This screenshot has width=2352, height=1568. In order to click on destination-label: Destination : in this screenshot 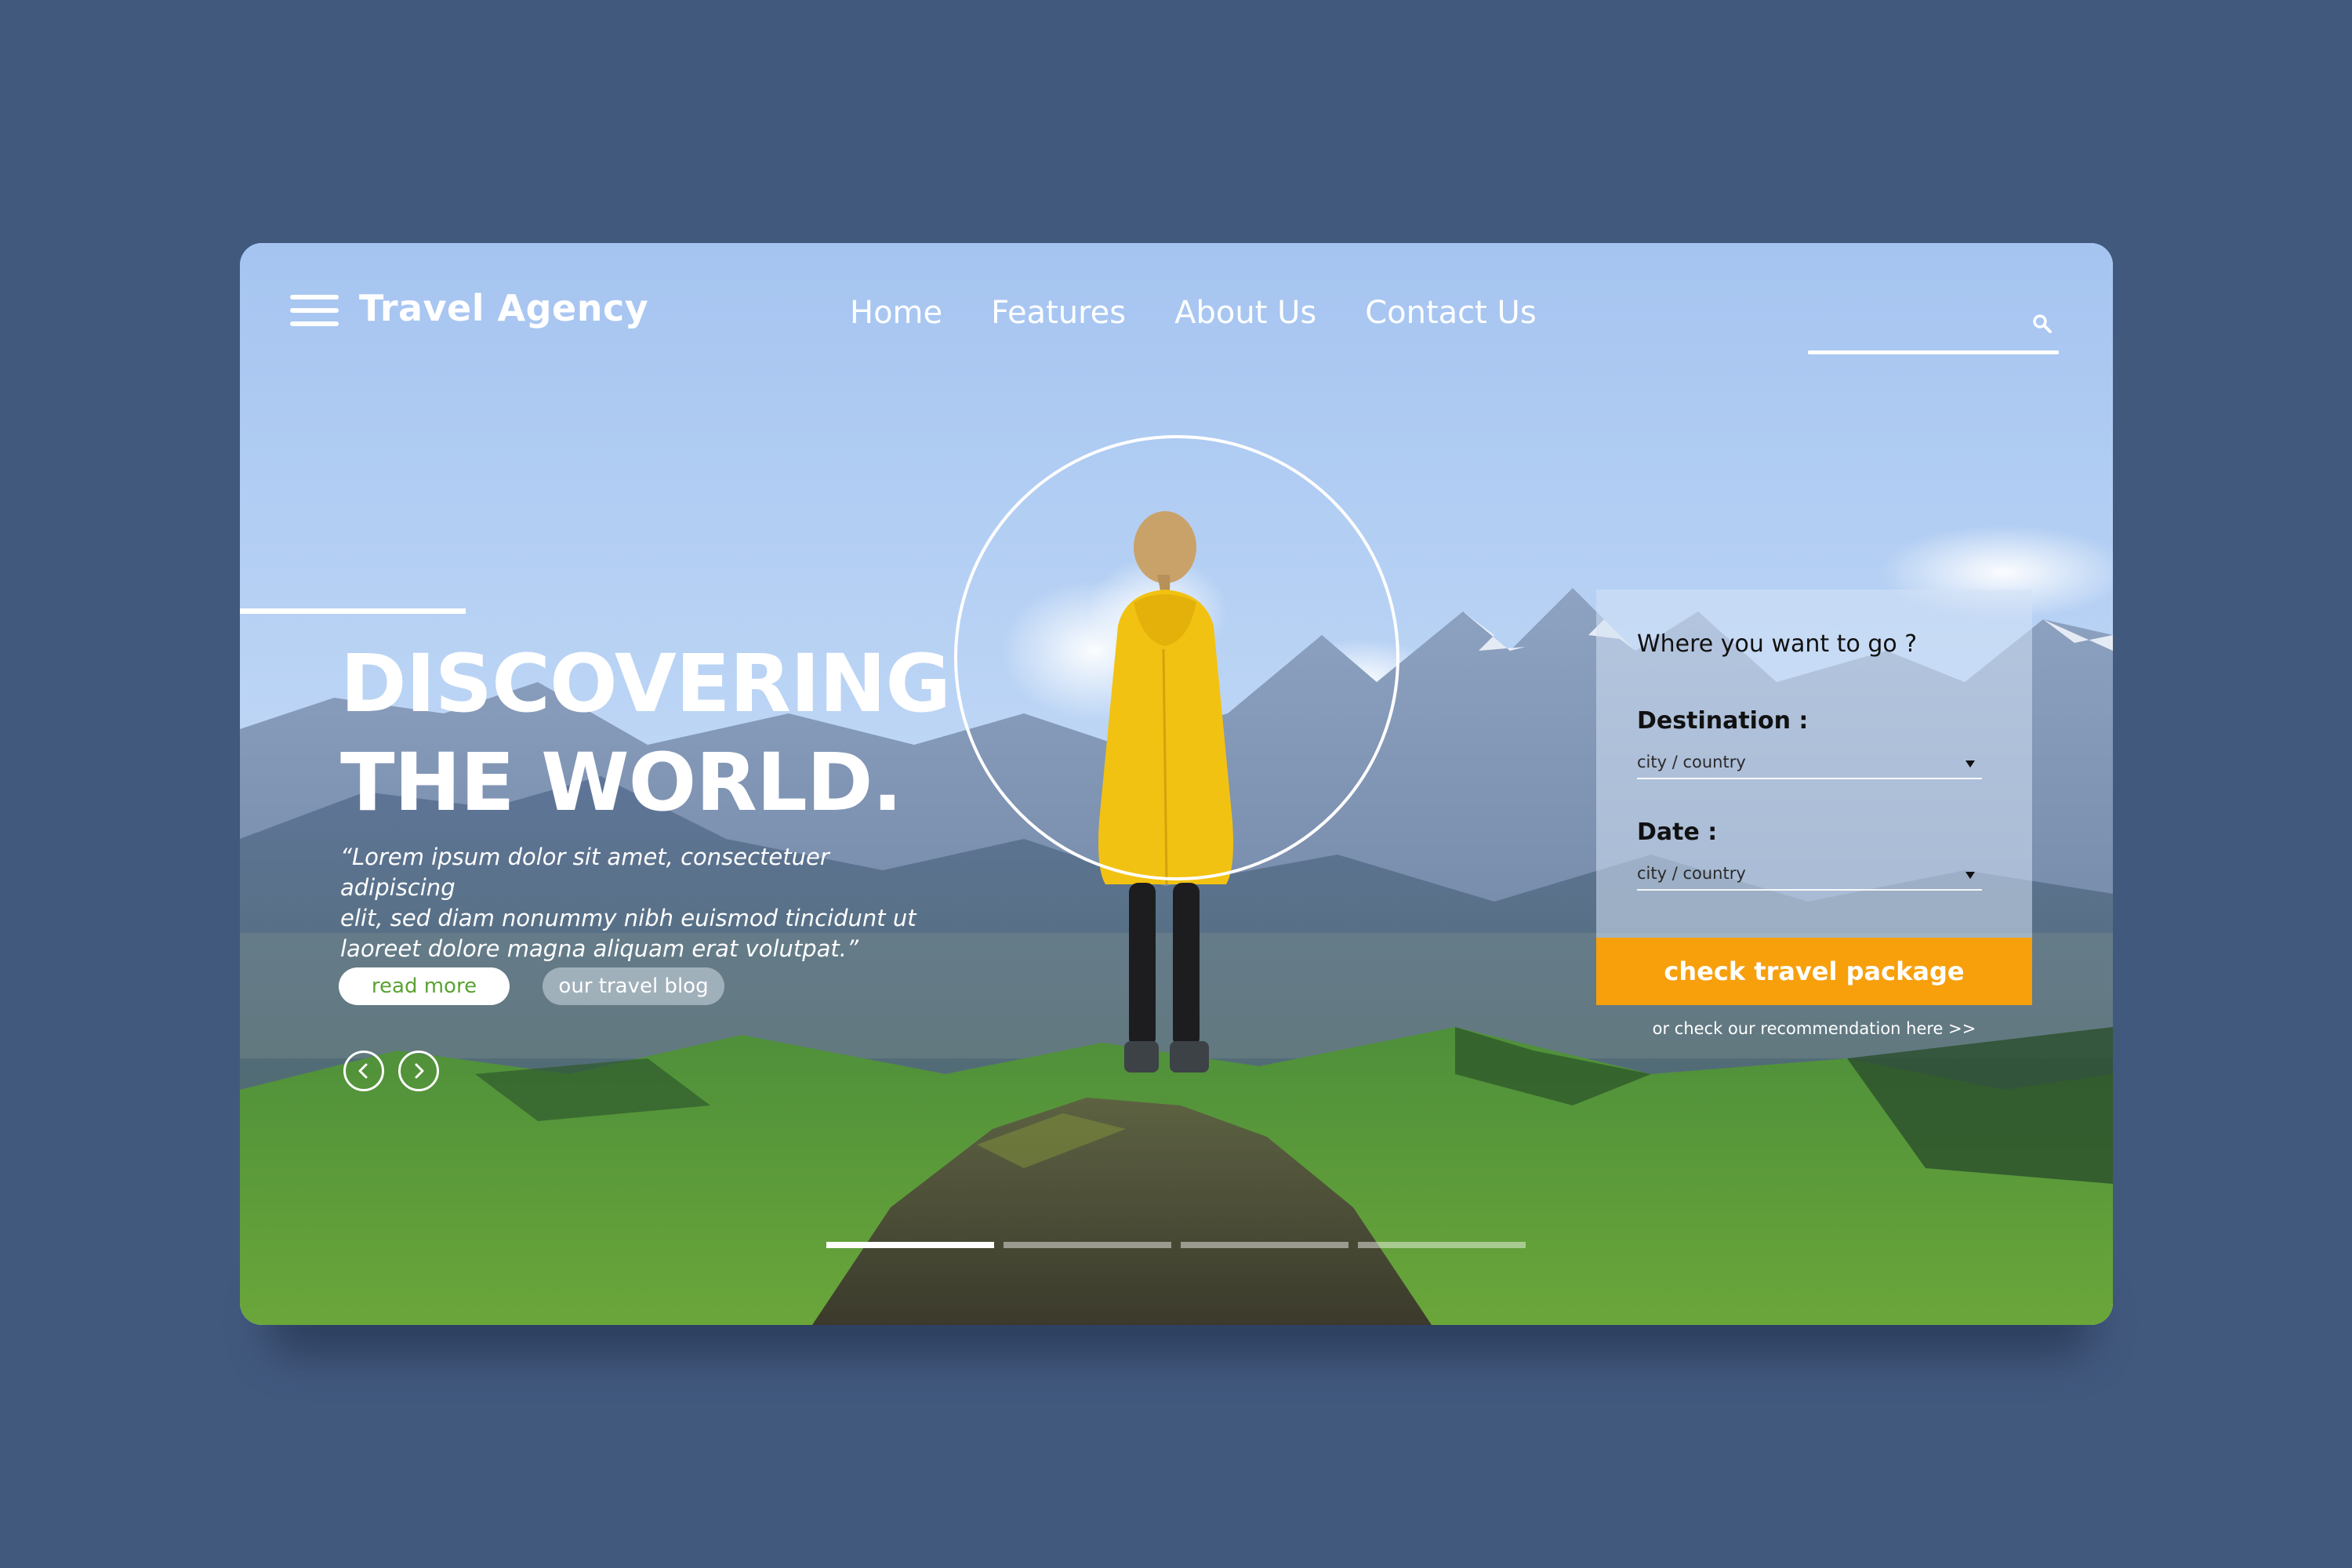, I will do `click(1723, 721)`.